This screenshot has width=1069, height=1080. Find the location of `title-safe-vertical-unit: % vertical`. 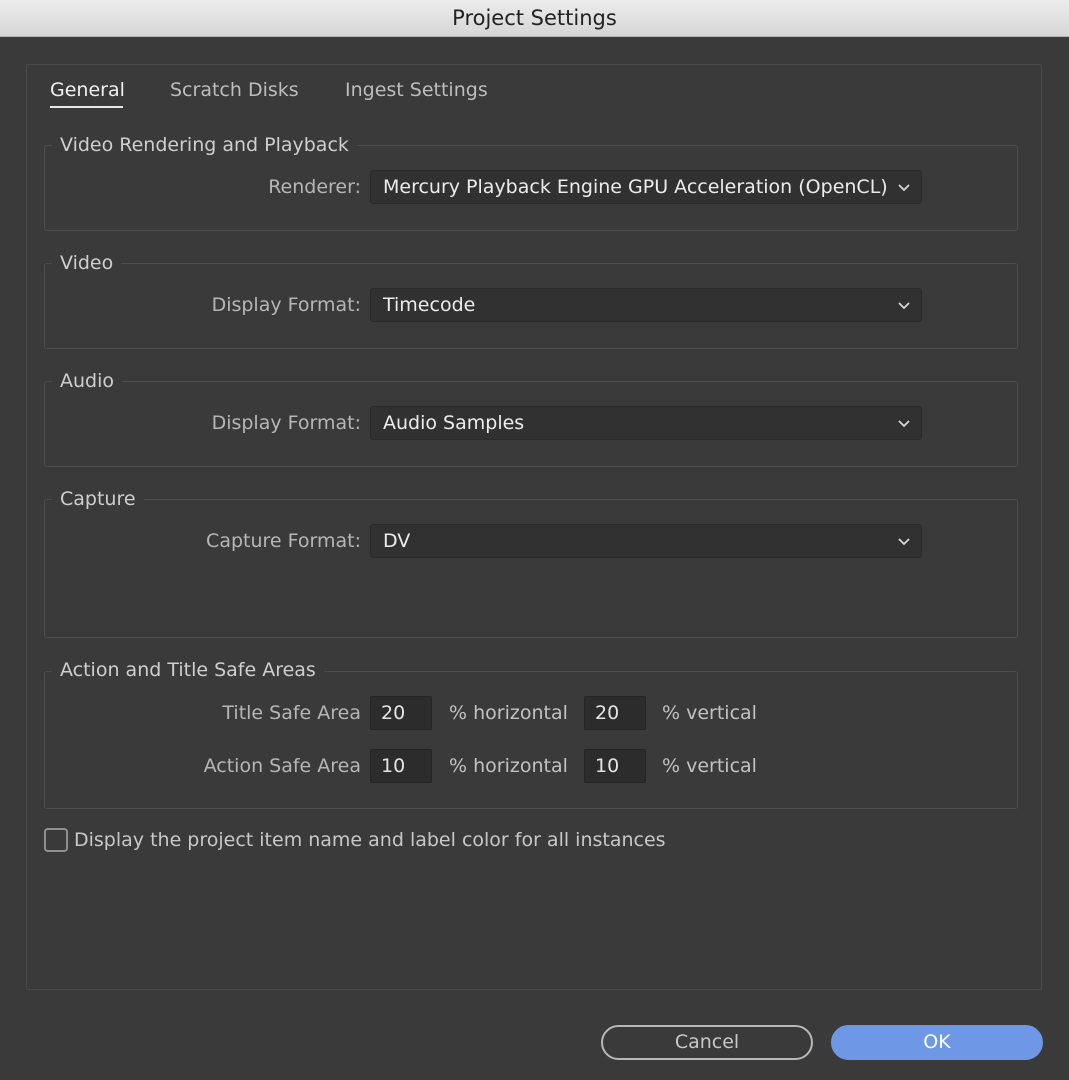

title-safe-vertical-unit: % vertical is located at coordinates (709, 713).